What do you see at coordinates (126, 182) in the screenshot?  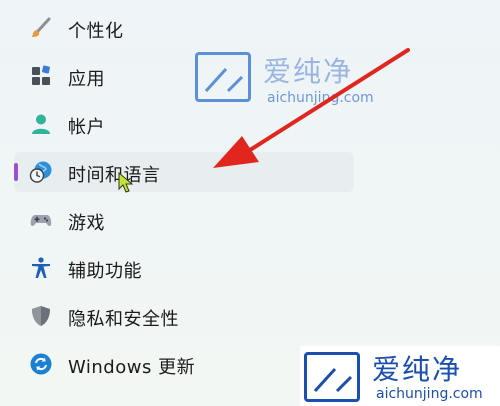 I see `mouse-cursor-icon` at bounding box center [126, 182].